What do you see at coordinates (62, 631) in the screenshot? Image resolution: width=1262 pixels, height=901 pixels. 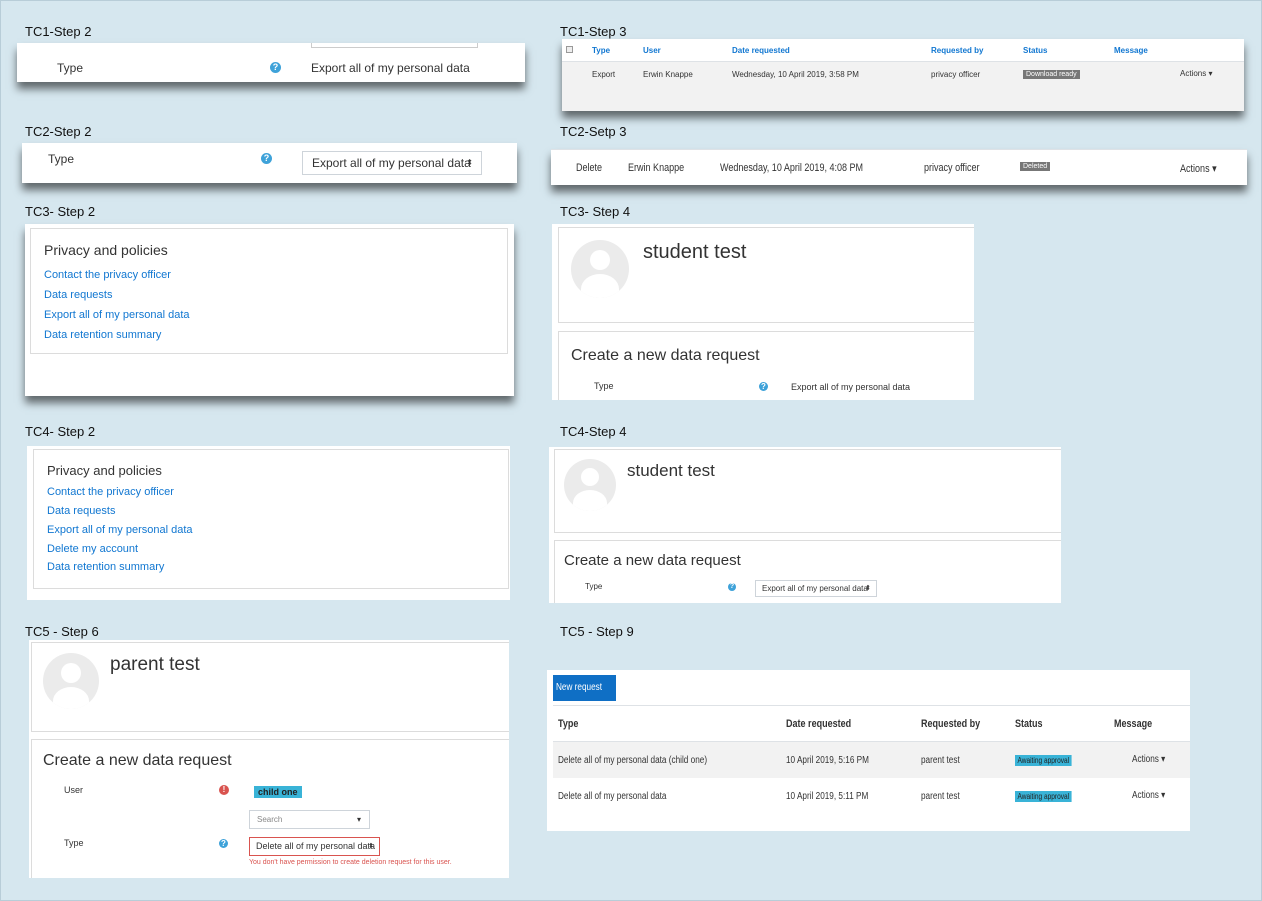 I see `caption-tc5-step6: TC5 - Step 6` at bounding box center [62, 631].